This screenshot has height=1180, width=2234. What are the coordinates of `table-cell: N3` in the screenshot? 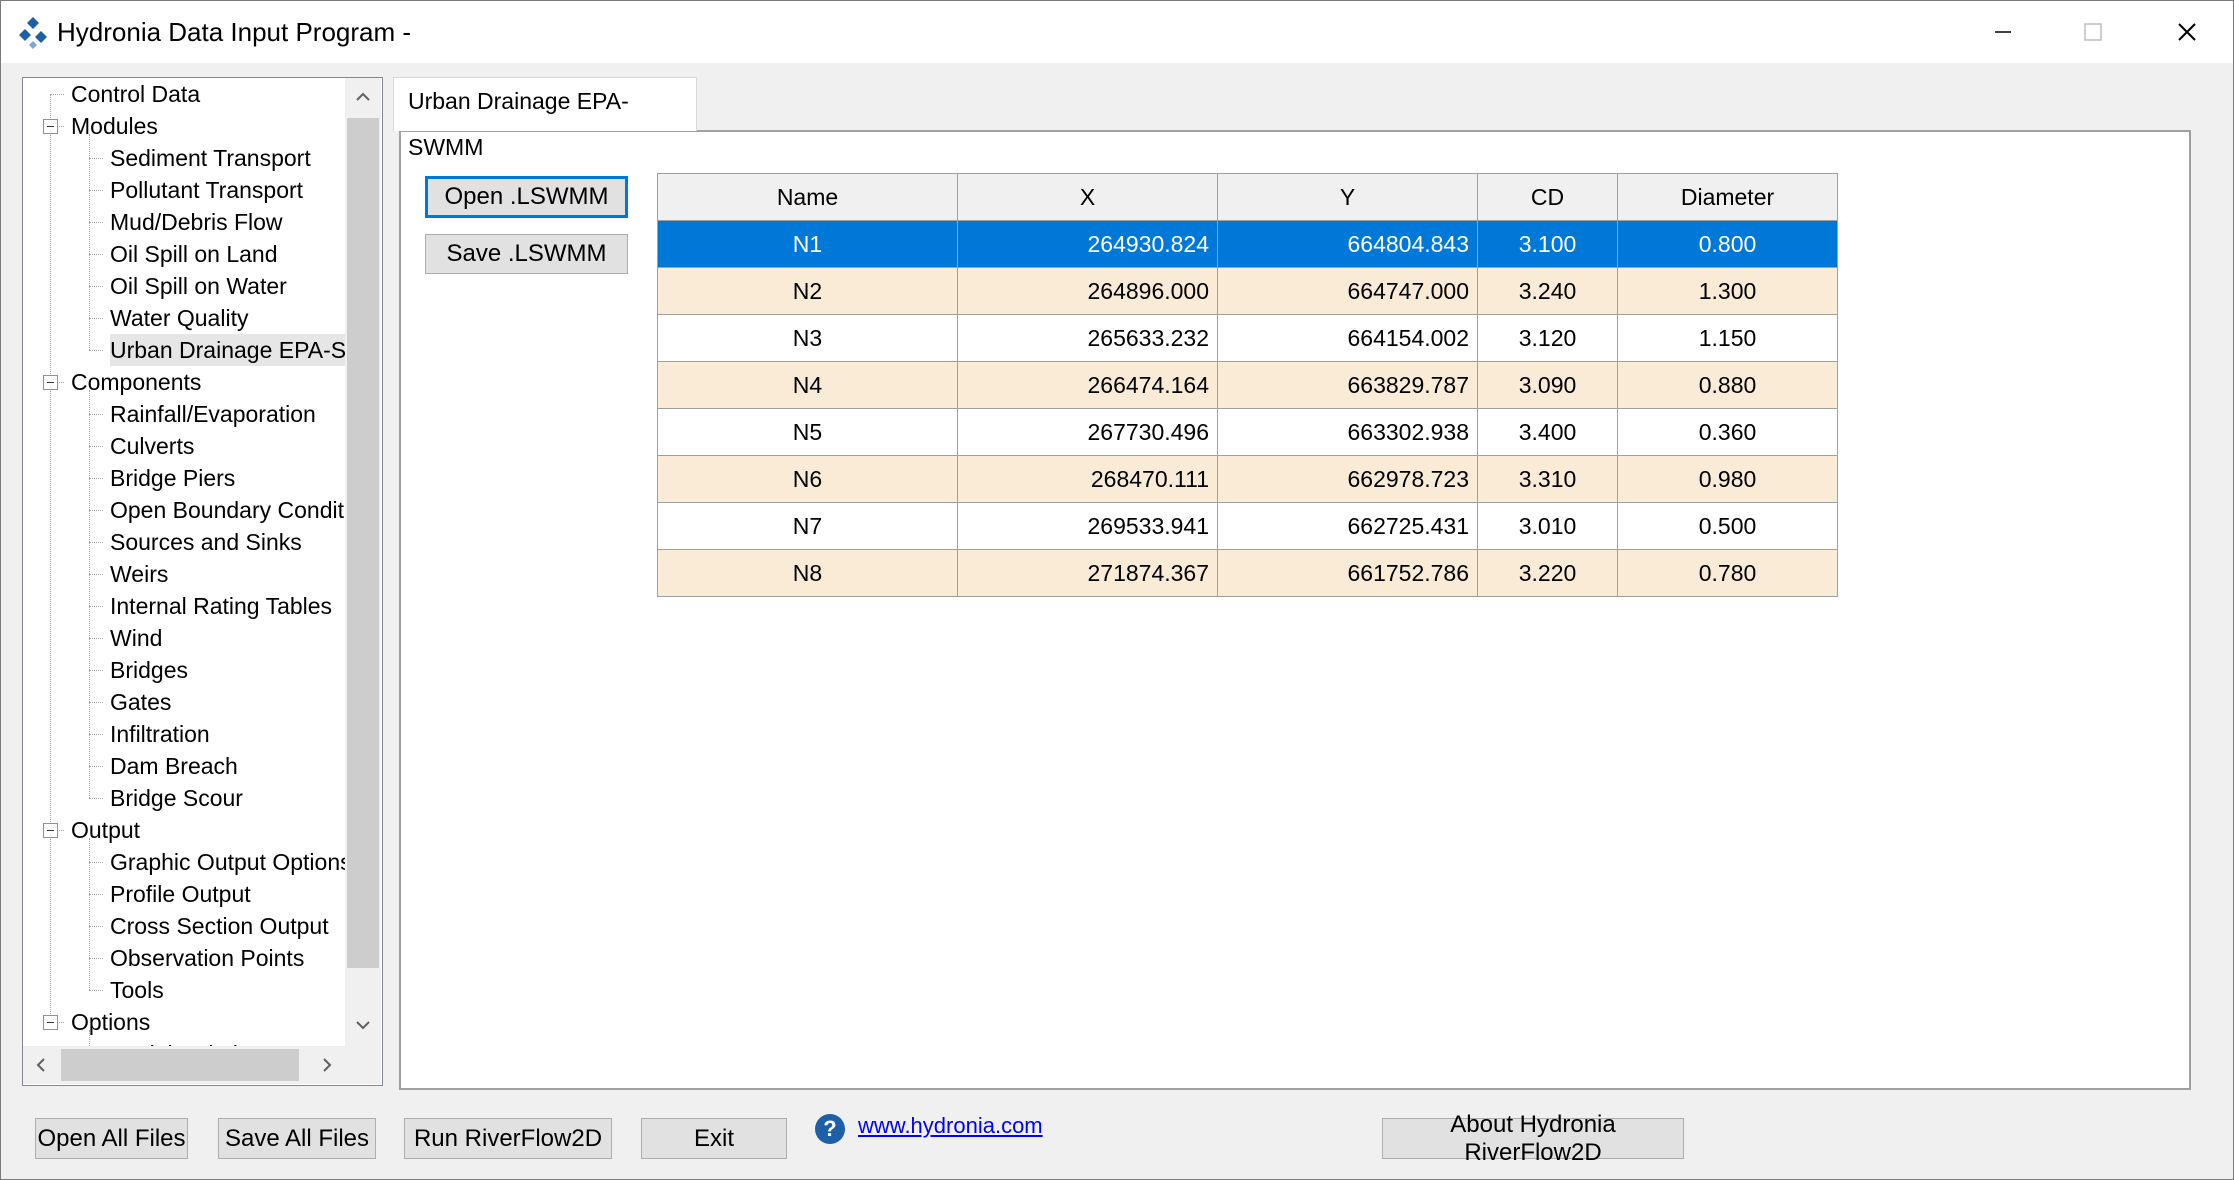 It's located at (807, 338).